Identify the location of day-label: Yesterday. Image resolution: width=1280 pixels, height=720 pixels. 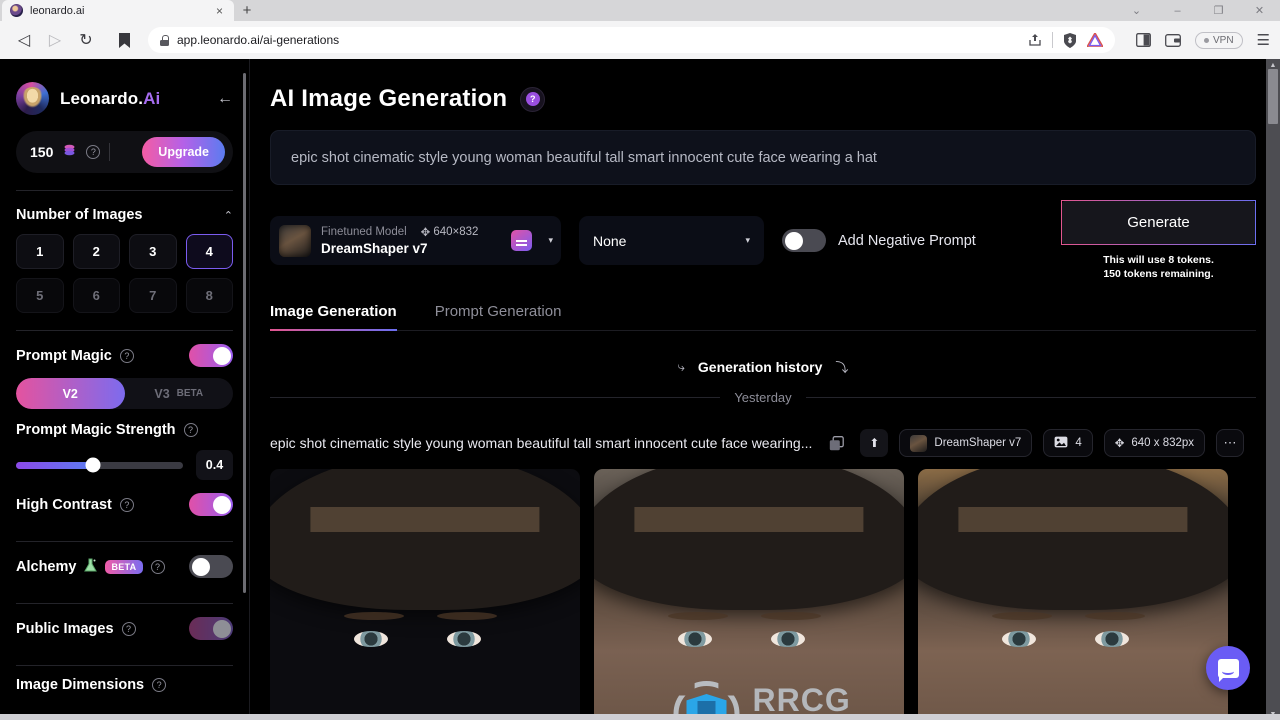
(763, 398).